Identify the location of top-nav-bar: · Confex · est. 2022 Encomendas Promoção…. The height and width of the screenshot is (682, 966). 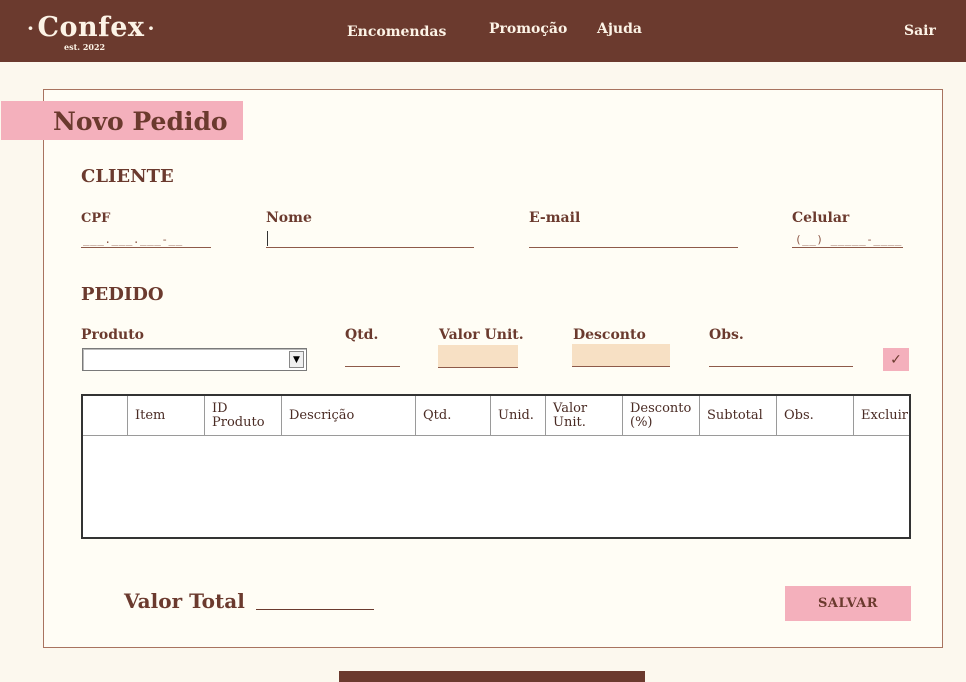
(483, 31).